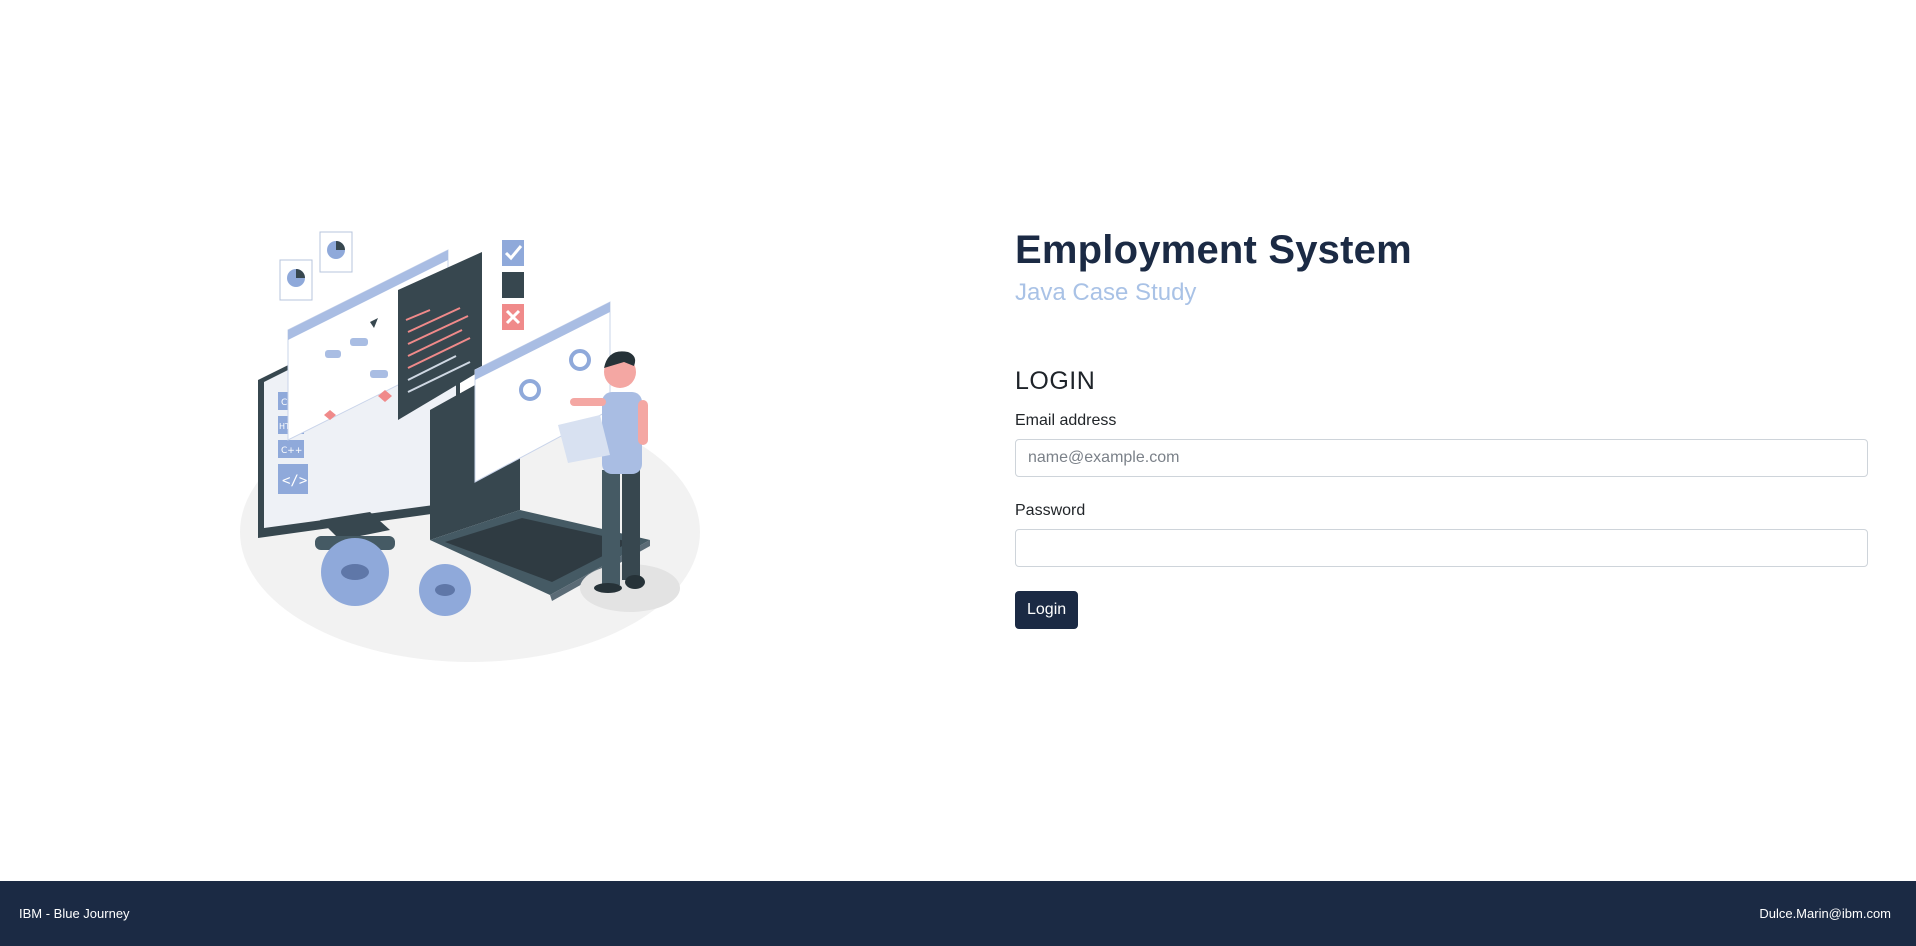 The height and width of the screenshot is (946, 1916). What do you see at coordinates (513, 253) in the screenshot?
I see `check-icon` at bounding box center [513, 253].